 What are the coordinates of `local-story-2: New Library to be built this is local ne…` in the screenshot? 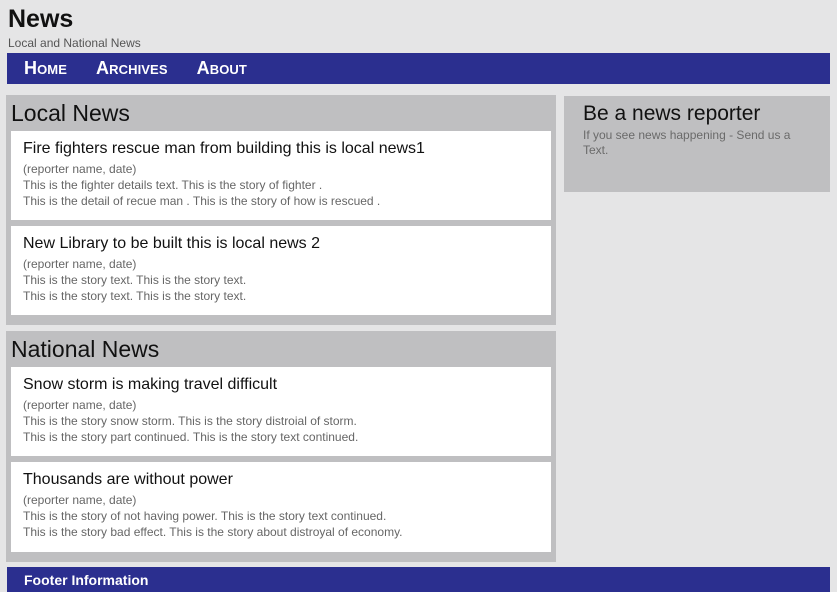 It's located at (281, 270).